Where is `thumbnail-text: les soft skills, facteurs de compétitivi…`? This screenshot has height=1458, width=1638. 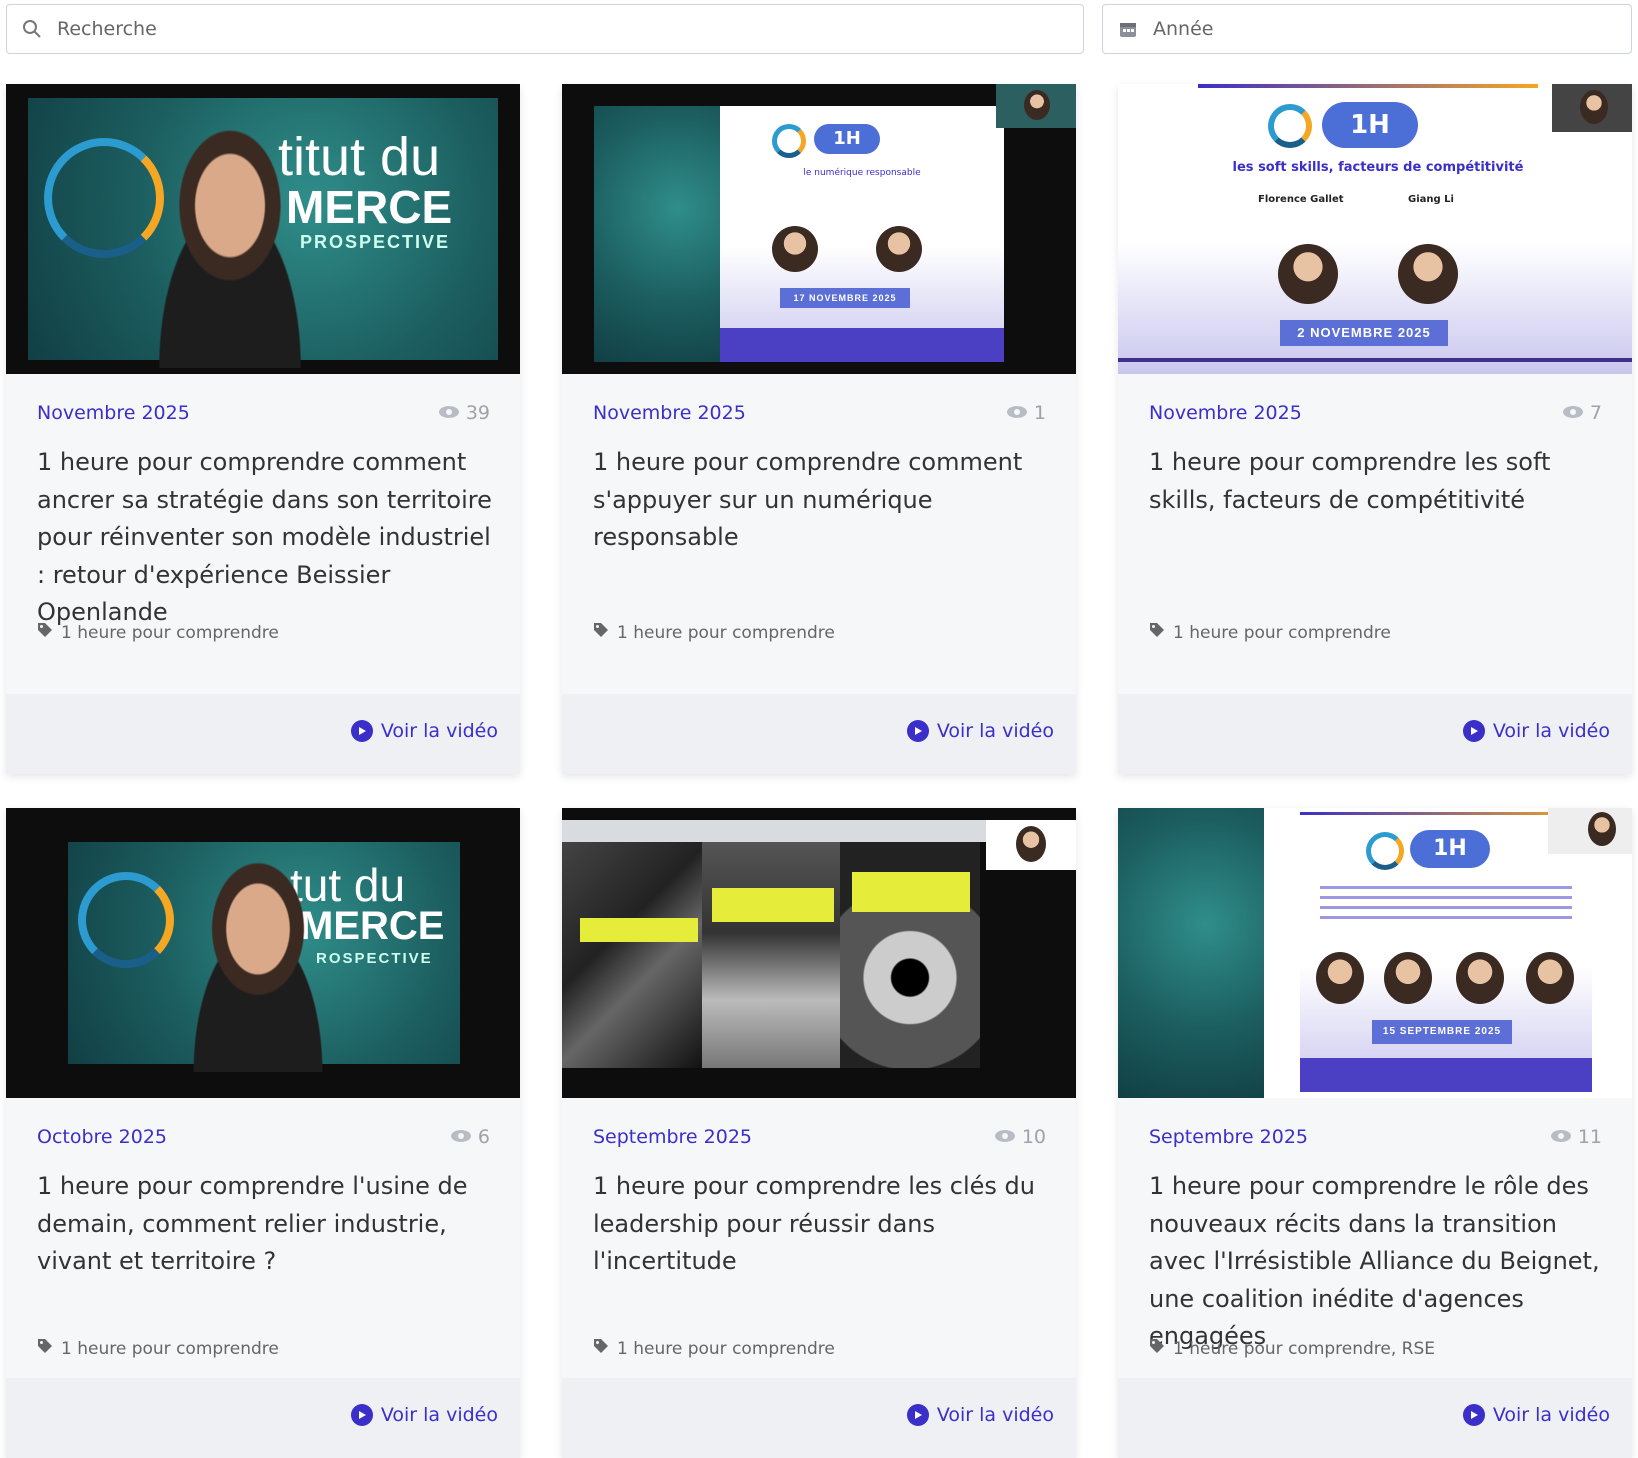 thumbnail-text: les soft skills, facteurs de compétitivi… is located at coordinates (1378, 167).